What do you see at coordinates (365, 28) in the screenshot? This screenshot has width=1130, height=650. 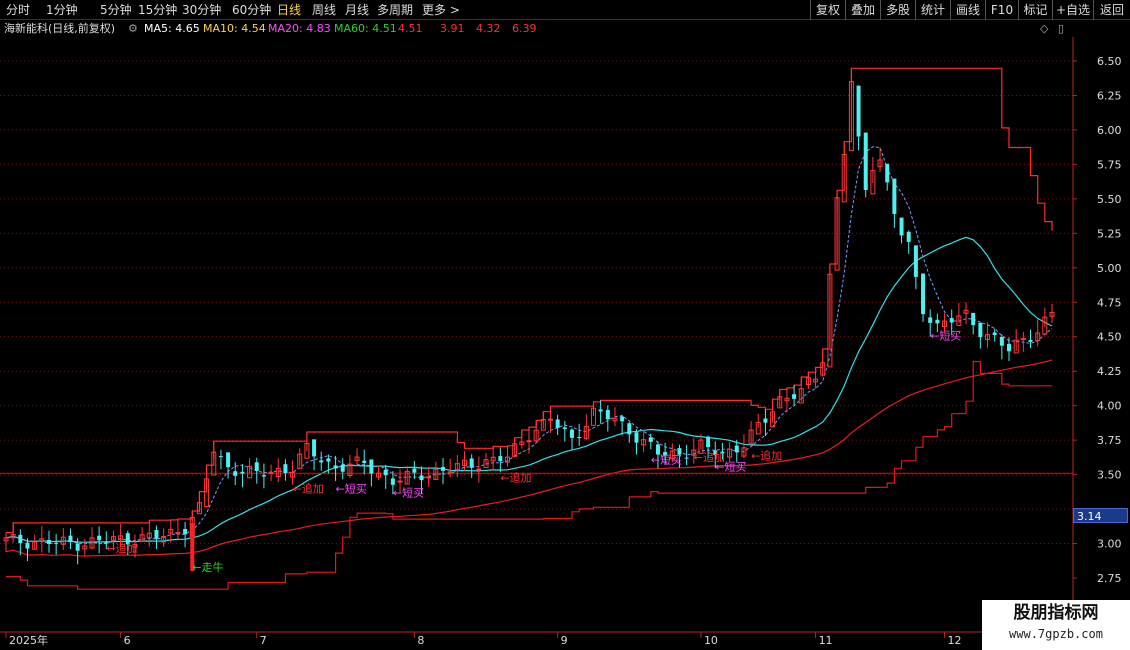 I see `ma60-value: MA60: 4.51` at bounding box center [365, 28].